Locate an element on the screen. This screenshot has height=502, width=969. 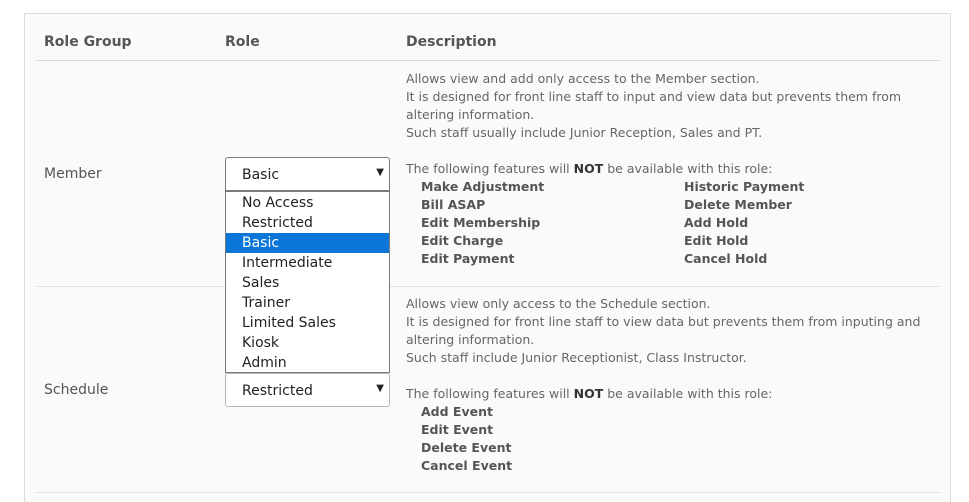
role-group-schedule: Schedule is located at coordinates (76, 390).